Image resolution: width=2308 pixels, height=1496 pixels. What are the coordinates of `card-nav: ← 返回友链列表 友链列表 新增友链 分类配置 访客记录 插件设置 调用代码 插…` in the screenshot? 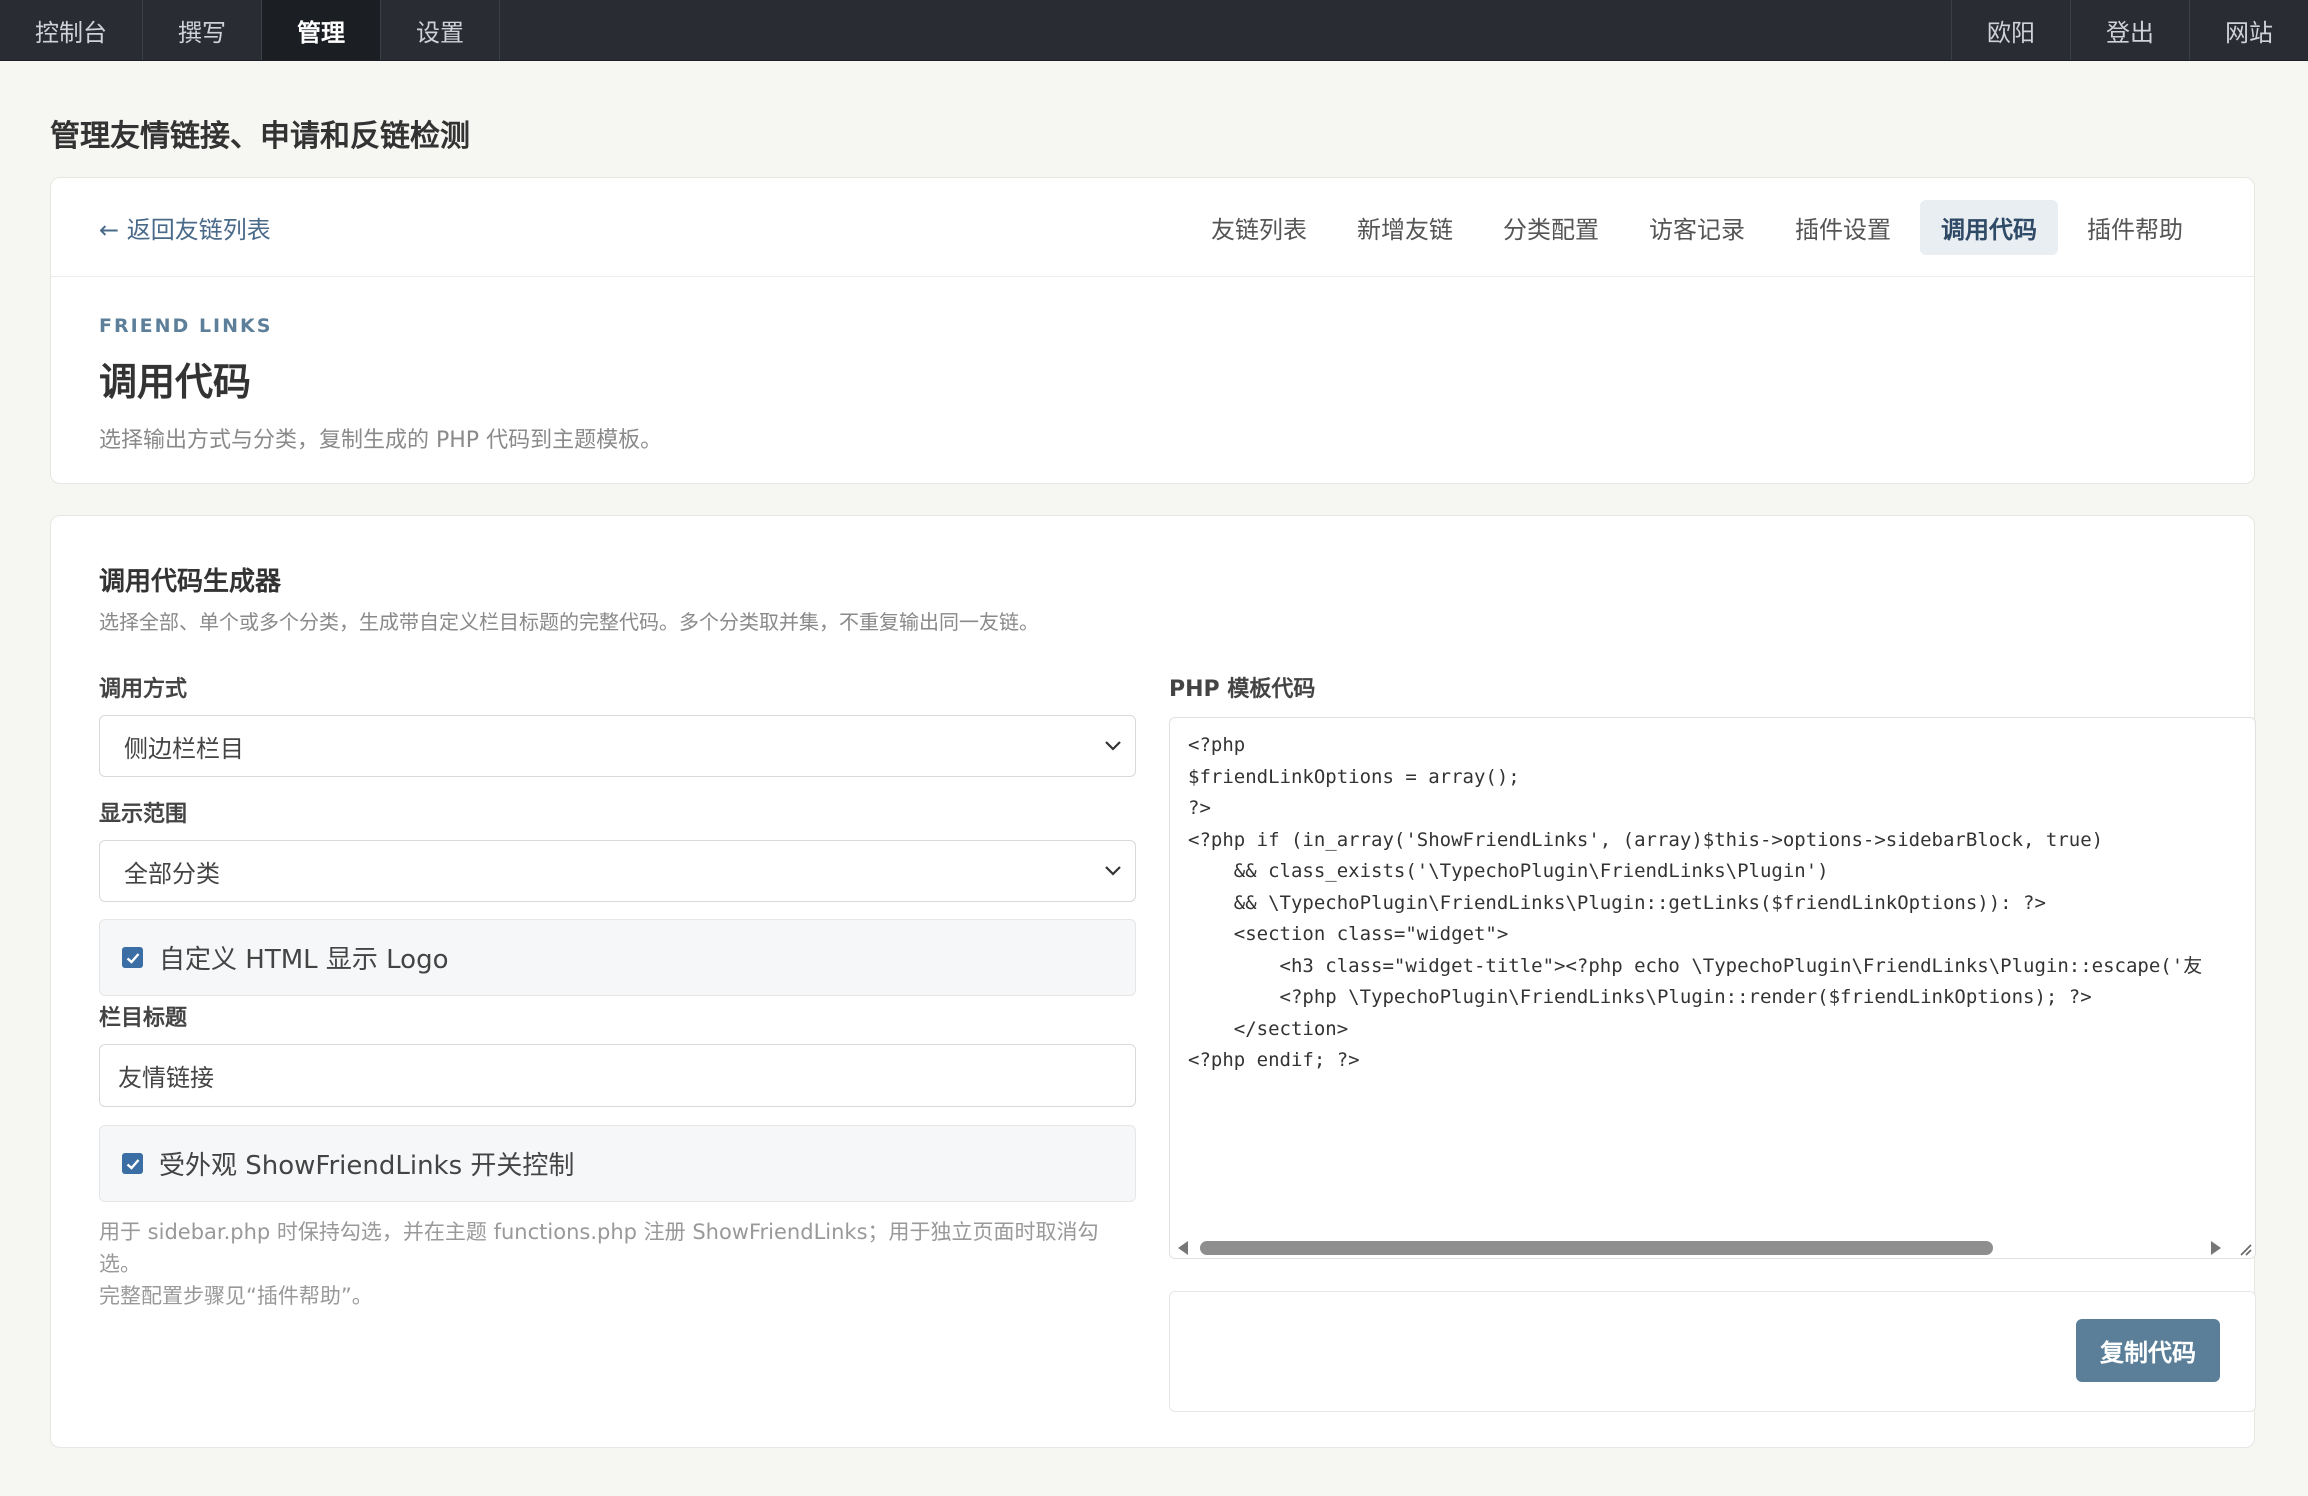 It's located at (1152, 227).